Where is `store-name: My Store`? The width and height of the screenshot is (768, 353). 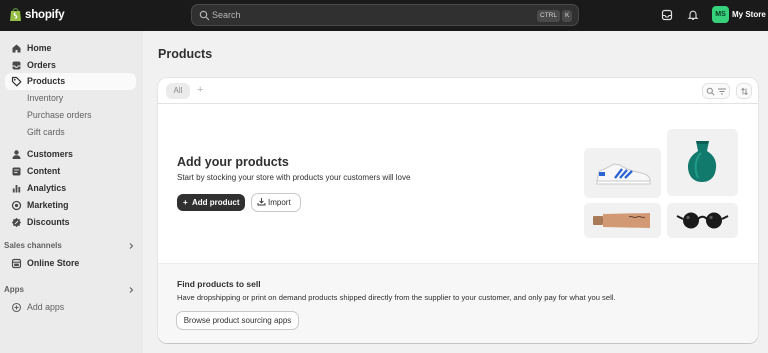
store-name: My Store is located at coordinates (749, 14).